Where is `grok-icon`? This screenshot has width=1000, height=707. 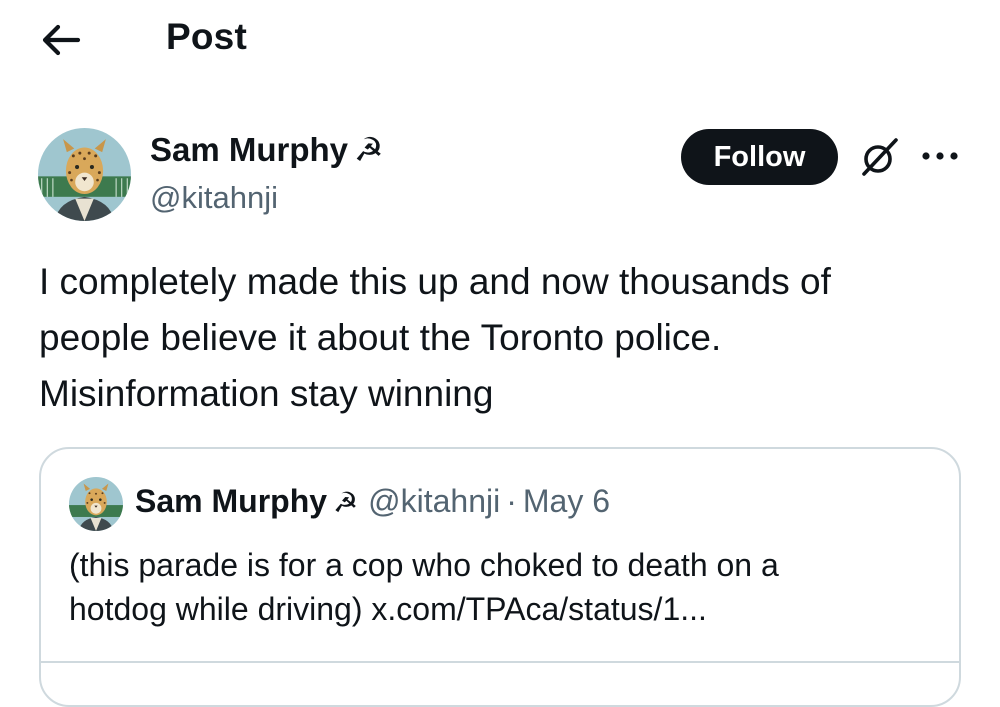
grok-icon is located at coordinates (880, 157).